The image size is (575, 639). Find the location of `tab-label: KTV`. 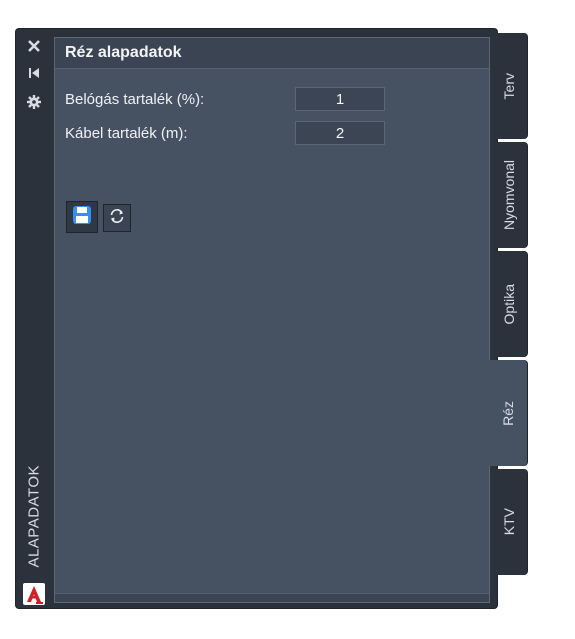

tab-label: KTV is located at coordinates (508, 522).